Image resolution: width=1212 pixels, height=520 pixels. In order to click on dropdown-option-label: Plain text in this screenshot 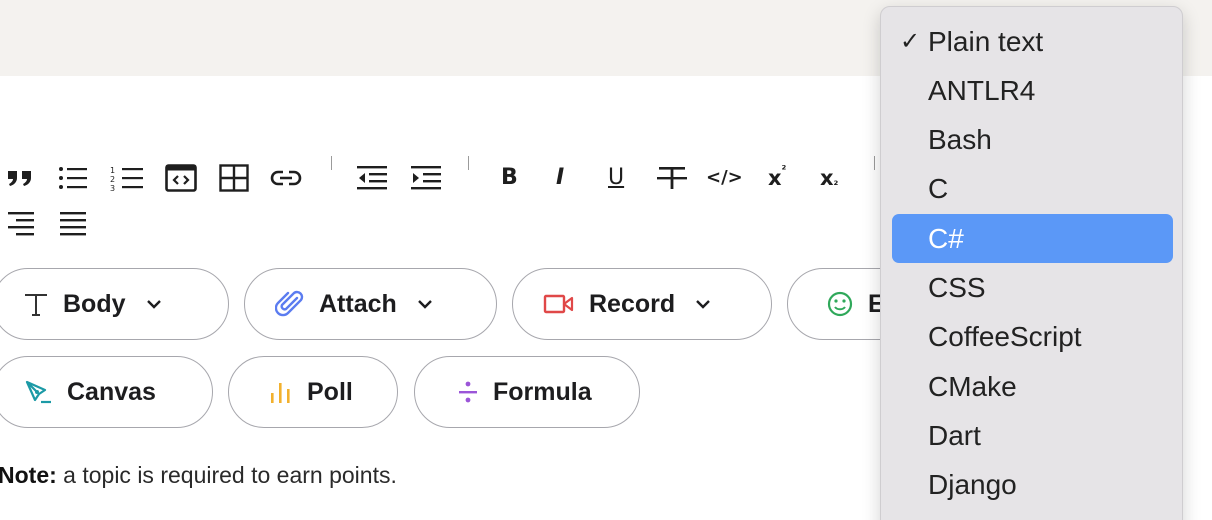, I will do `click(986, 41)`.